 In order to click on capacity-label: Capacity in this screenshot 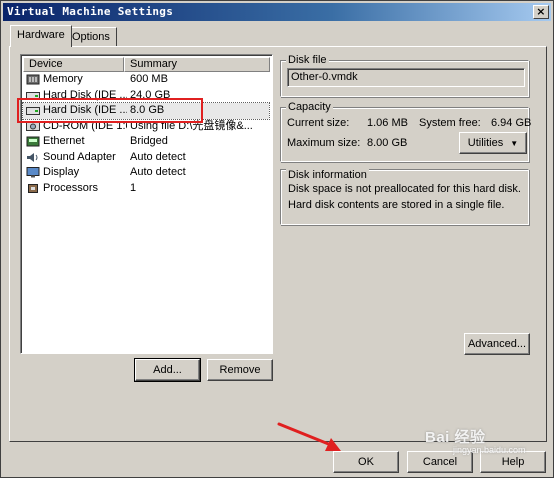, I will do `click(309, 107)`.